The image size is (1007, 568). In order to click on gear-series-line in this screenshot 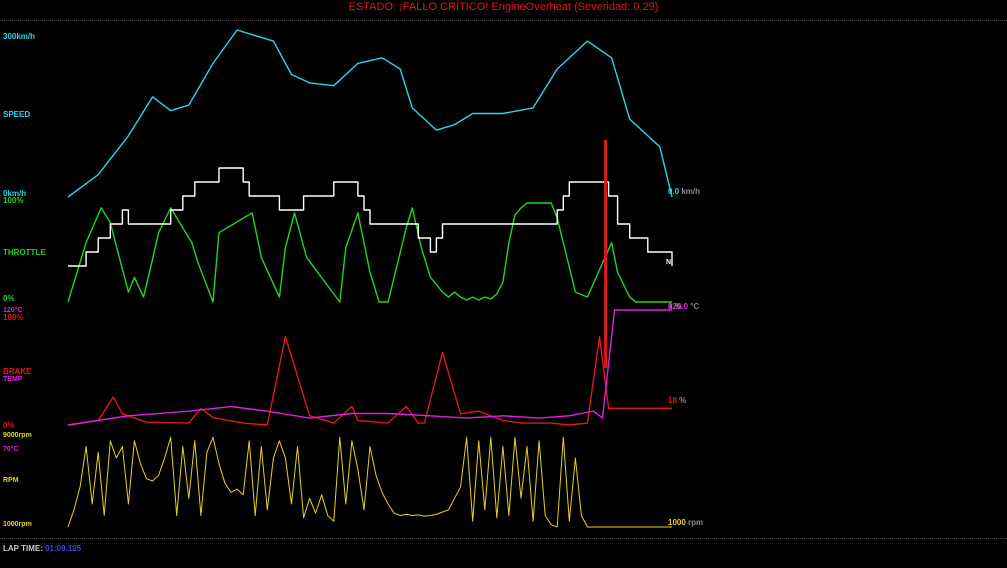, I will do `click(370, 217)`.